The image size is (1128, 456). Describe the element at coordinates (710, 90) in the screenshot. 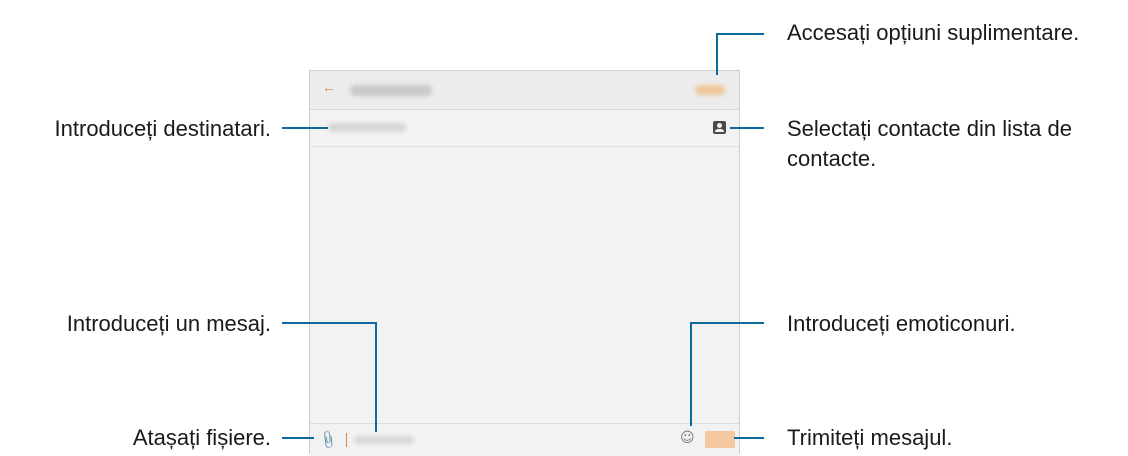

I see `more-options-button` at that location.